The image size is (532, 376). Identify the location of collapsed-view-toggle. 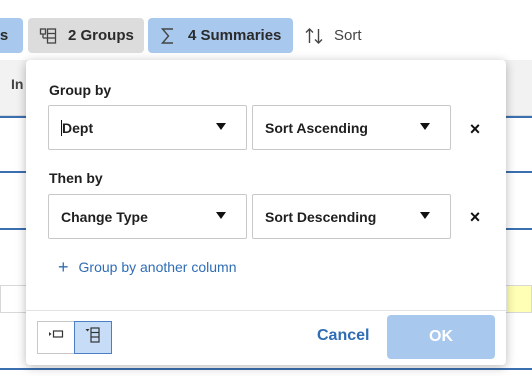
(56, 337).